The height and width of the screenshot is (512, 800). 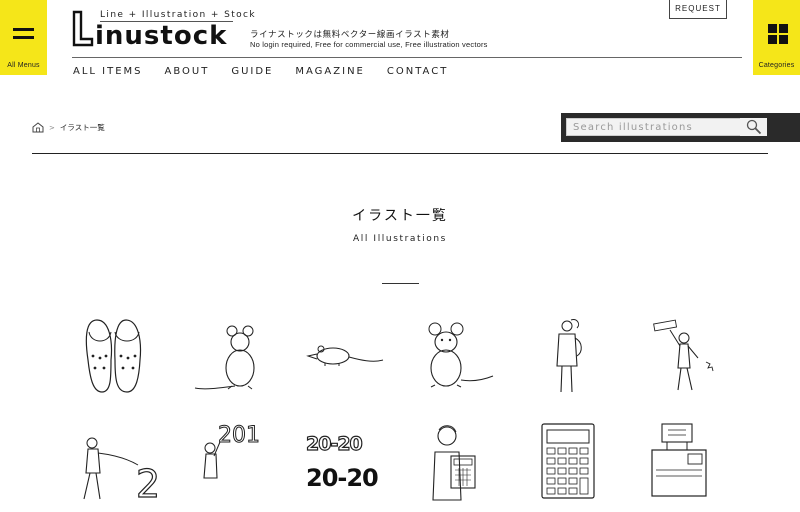 I want to click on breadcrumb-current: イラスト一覧, so click(x=82, y=127).